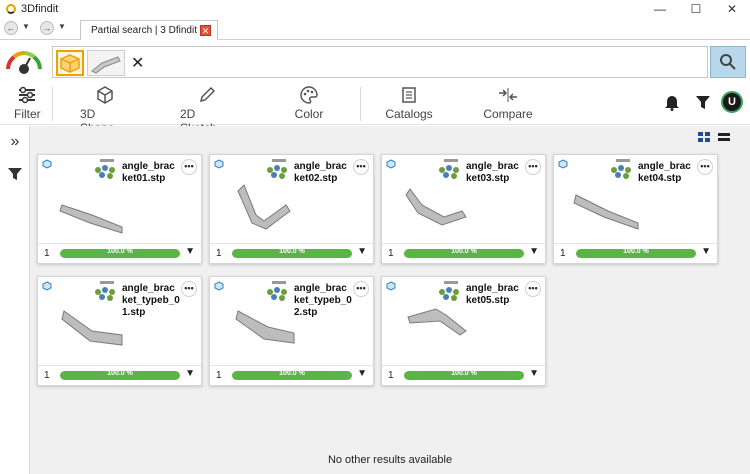  I want to click on funnel-icon, so click(703, 102).